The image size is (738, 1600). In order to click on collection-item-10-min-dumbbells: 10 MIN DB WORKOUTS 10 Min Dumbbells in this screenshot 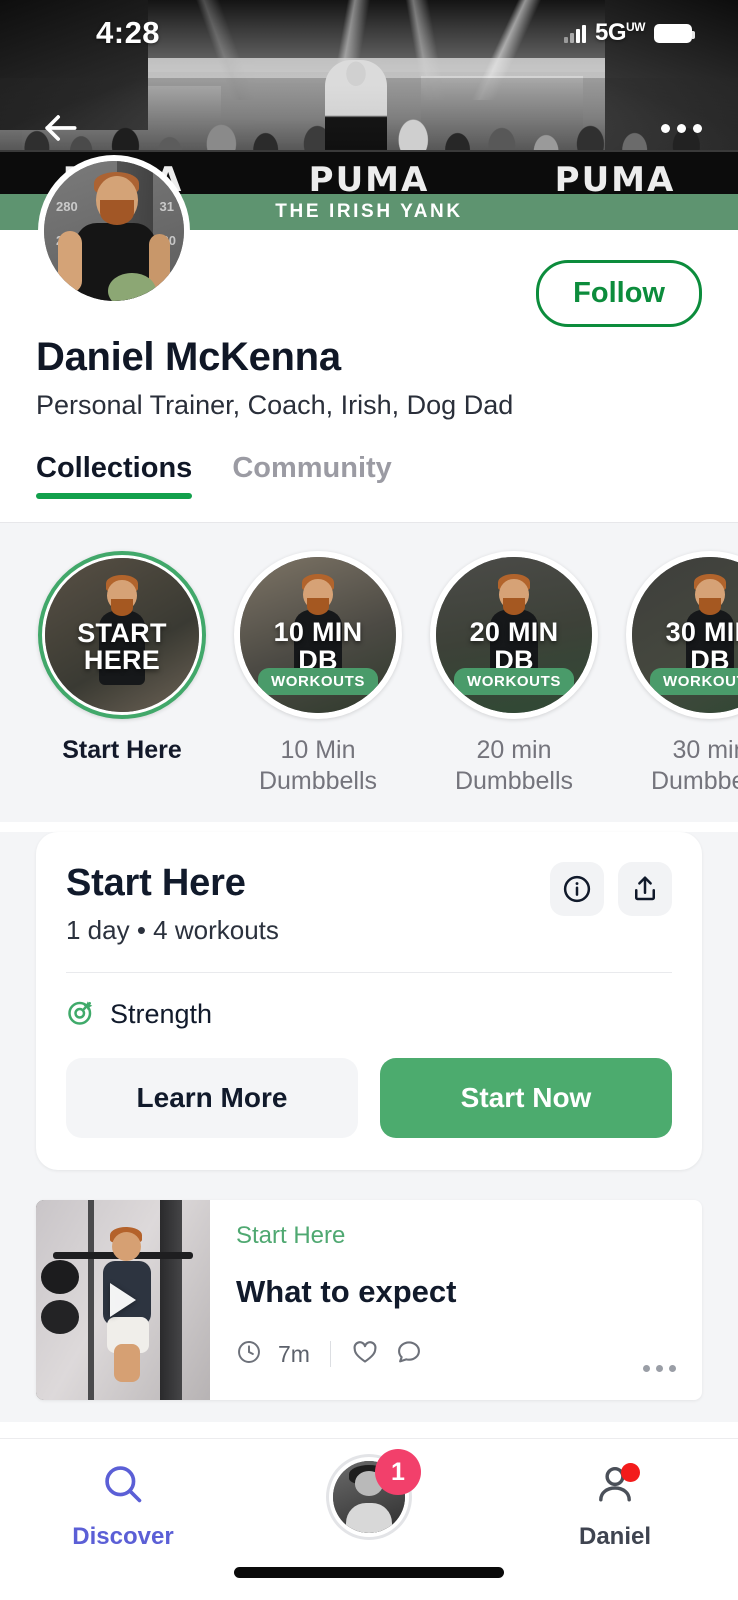, I will do `click(318, 674)`.